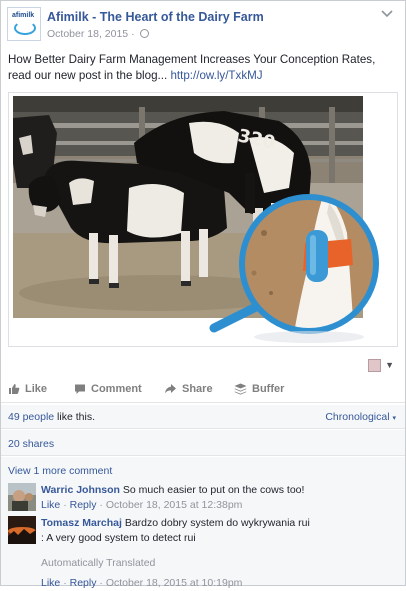  I want to click on caret-down-icon: ▾, so click(394, 418).